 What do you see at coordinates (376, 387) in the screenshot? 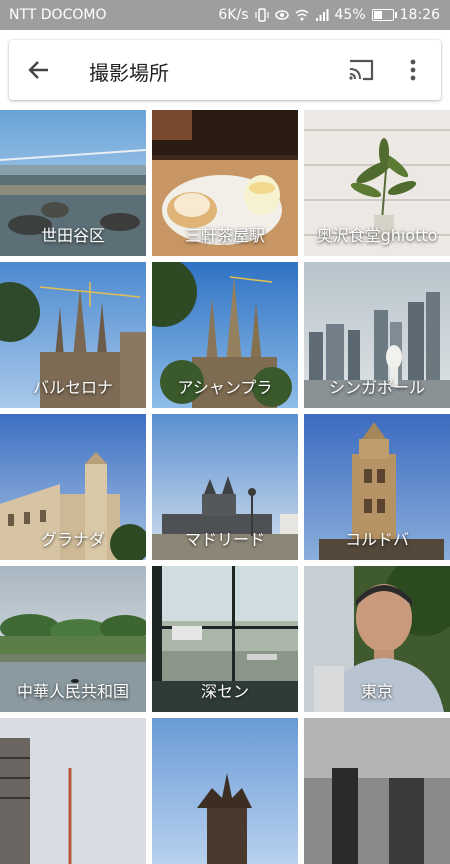
I see `place-label: シンガポール` at bounding box center [376, 387].